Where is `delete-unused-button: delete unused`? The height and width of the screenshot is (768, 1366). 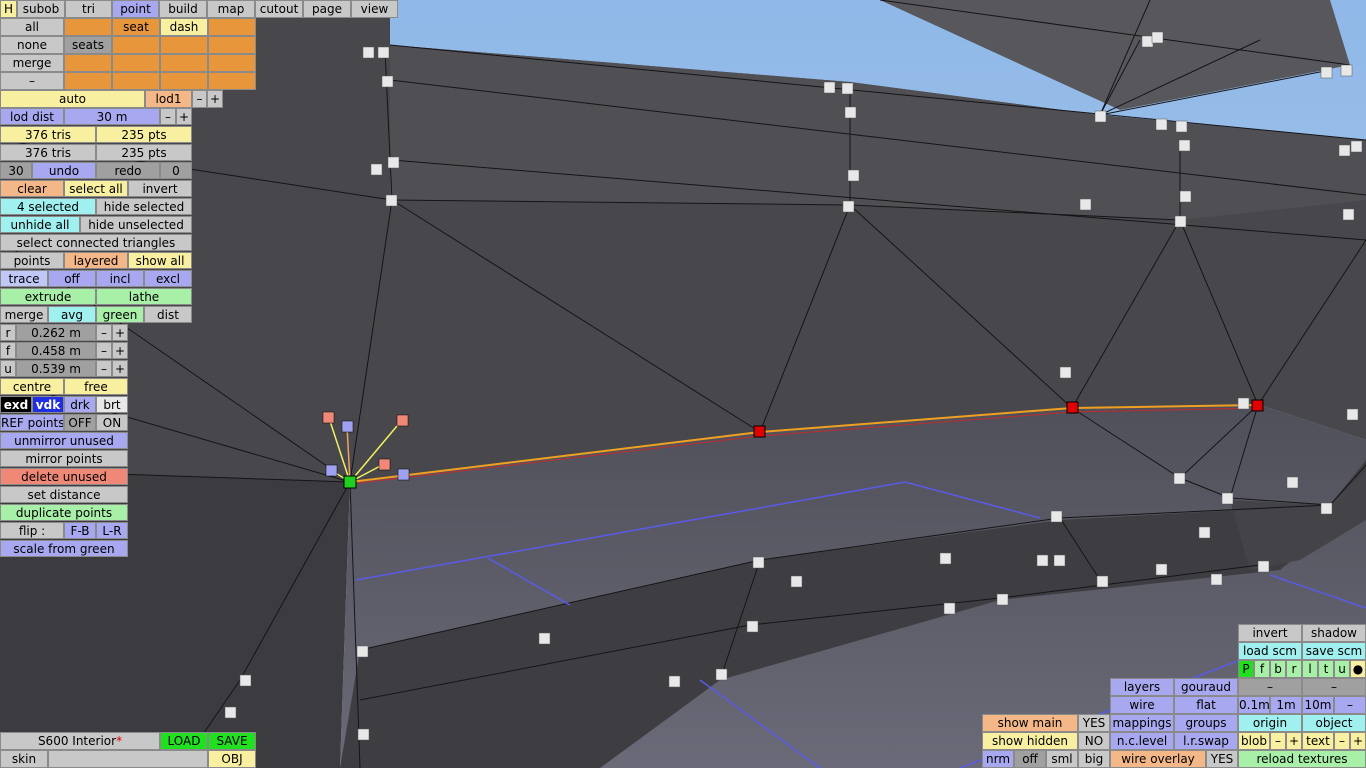 delete-unused-button: delete unused is located at coordinates (64, 476).